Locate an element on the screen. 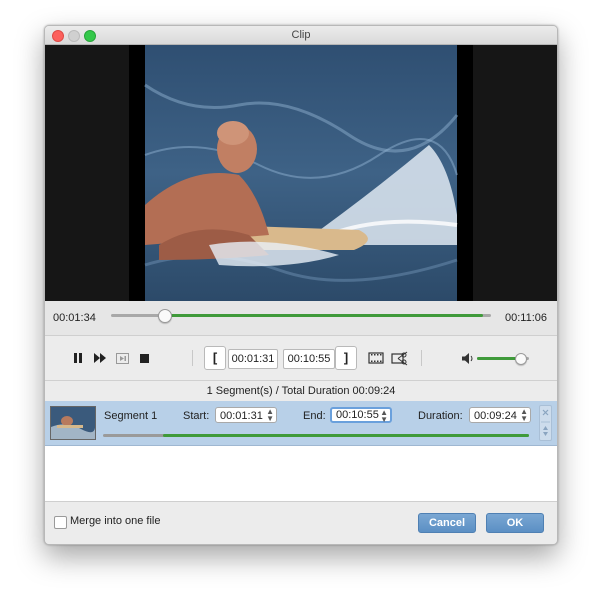 This screenshot has width=600, height=605. scissors-film-icon is located at coordinates (398, 358).